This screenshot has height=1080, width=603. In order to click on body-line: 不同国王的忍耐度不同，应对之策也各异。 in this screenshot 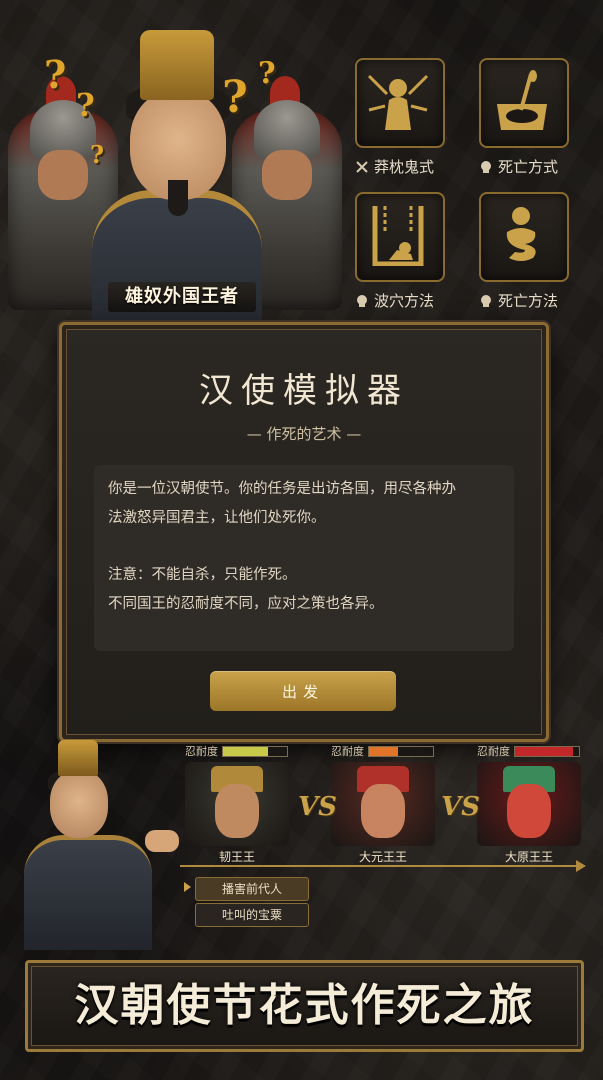, I will do `click(246, 603)`.